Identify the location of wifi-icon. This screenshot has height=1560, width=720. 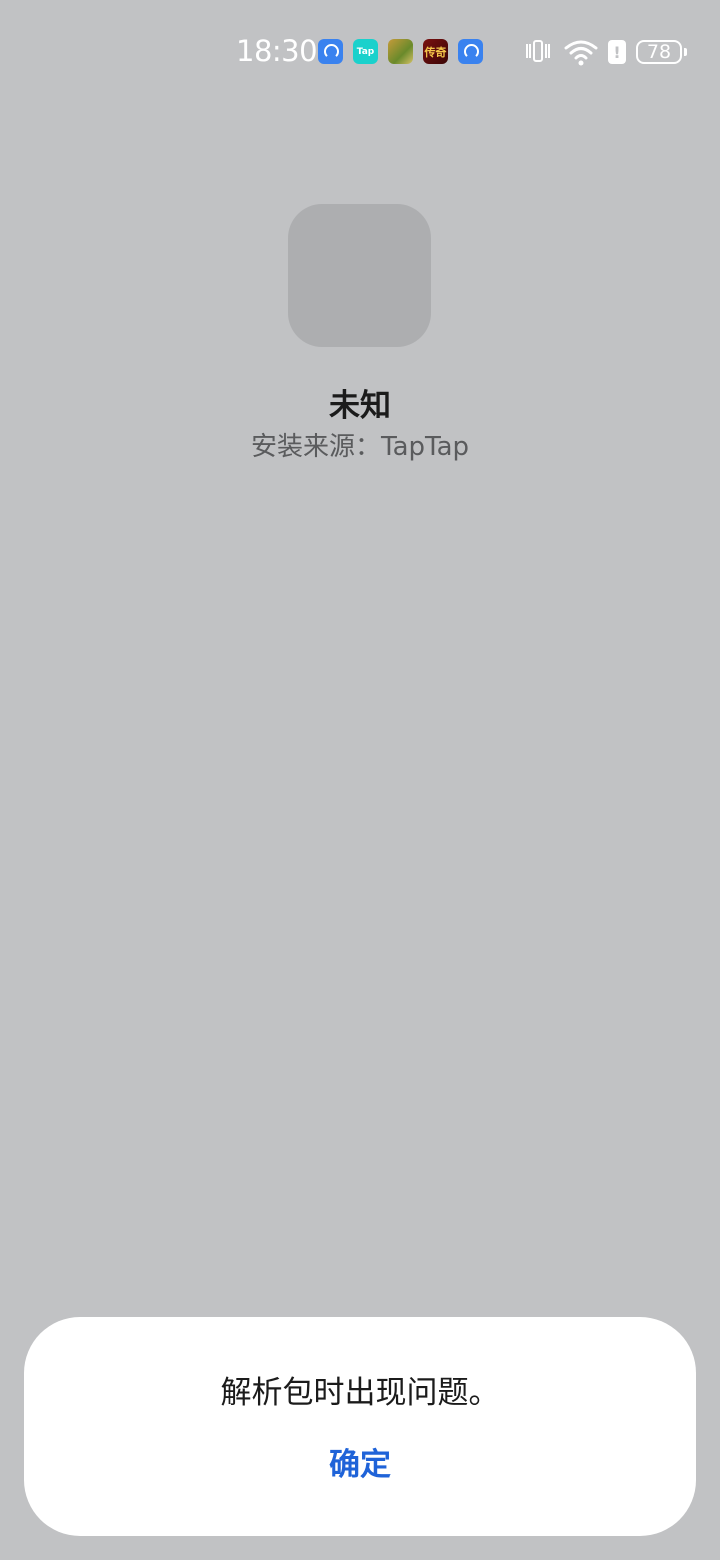
(581, 53).